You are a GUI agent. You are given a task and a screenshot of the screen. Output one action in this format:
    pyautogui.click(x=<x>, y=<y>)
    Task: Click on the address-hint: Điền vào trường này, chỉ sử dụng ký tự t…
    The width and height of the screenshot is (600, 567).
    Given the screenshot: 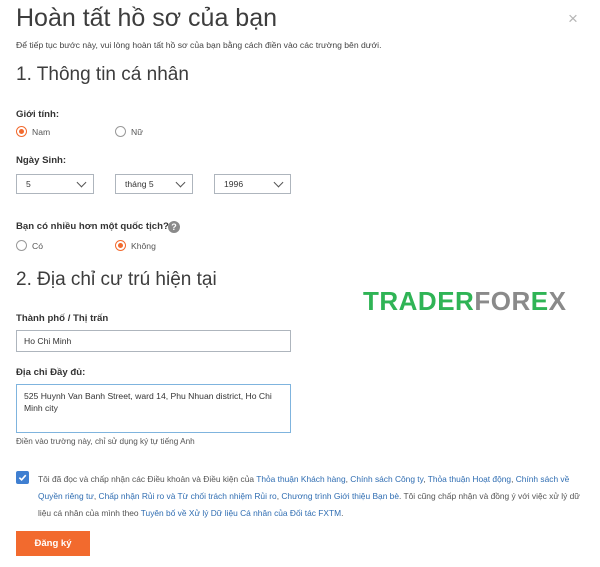 What is the action you would take?
    pyautogui.click(x=105, y=441)
    